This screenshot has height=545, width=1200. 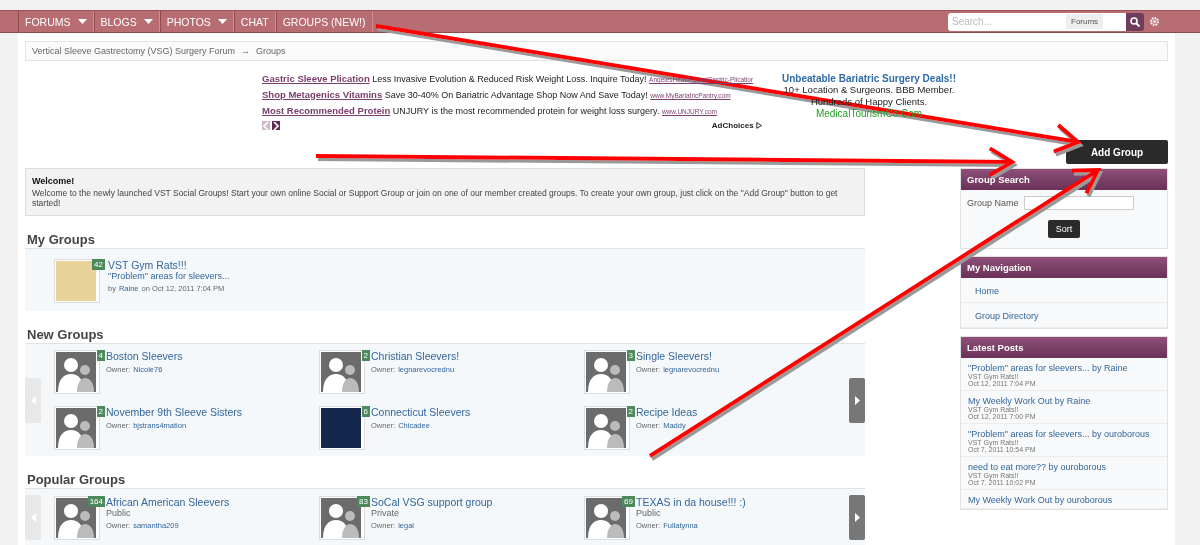 I want to click on member-count-badge: 6, so click(x=365, y=411).